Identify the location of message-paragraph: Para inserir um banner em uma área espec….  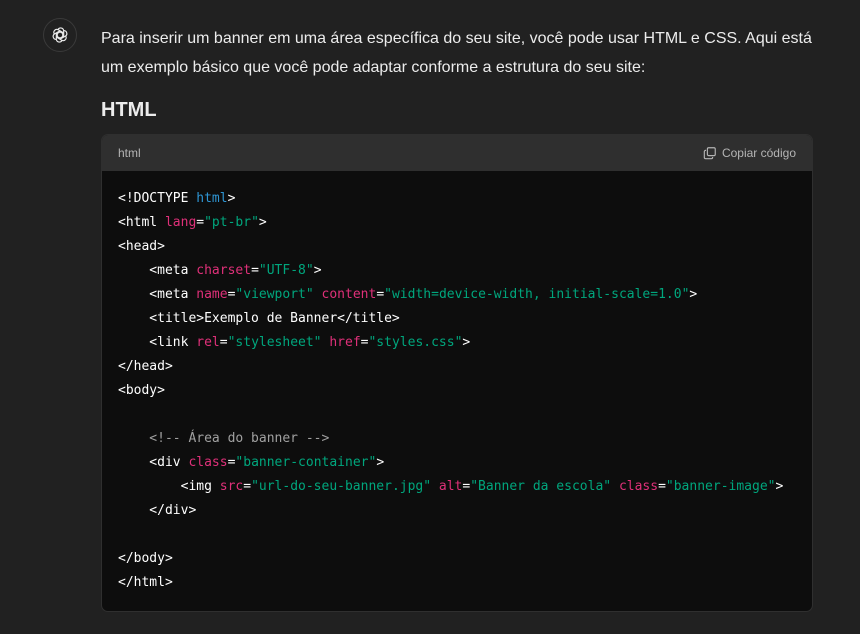
(456, 53).